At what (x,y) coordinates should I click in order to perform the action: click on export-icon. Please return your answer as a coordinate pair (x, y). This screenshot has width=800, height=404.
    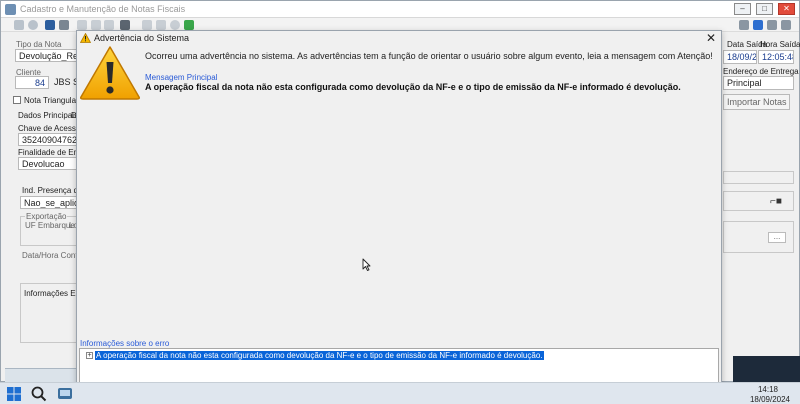
    Looking at the image, I should click on (189, 25).